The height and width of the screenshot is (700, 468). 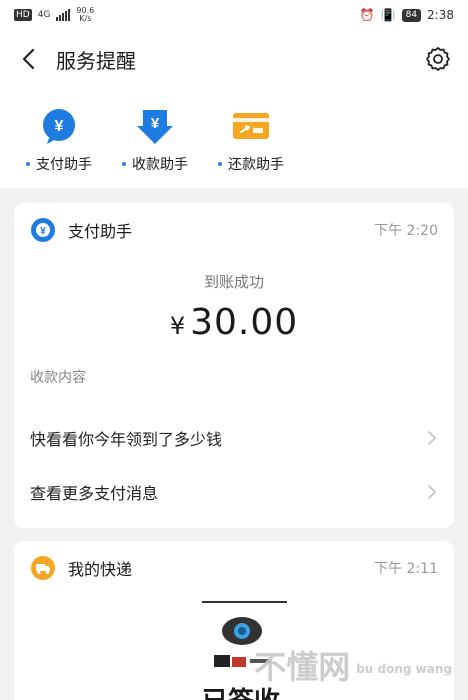 I want to click on section-label: 收款内容, so click(x=58, y=378).